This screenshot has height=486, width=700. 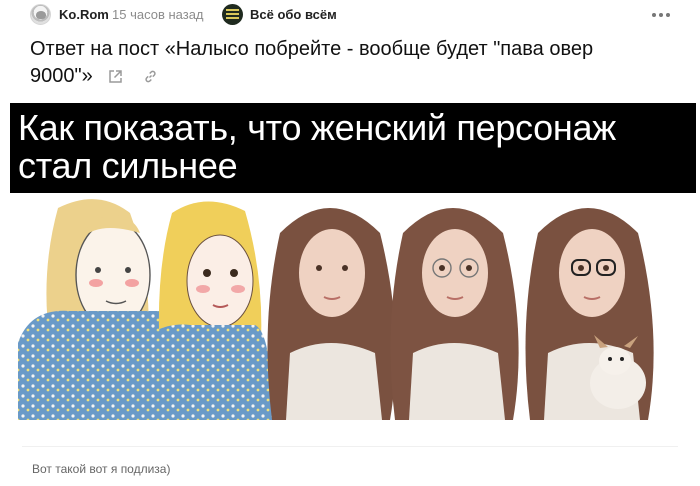 I want to click on community-name: Всё обо всём, so click(x=293, y=14).